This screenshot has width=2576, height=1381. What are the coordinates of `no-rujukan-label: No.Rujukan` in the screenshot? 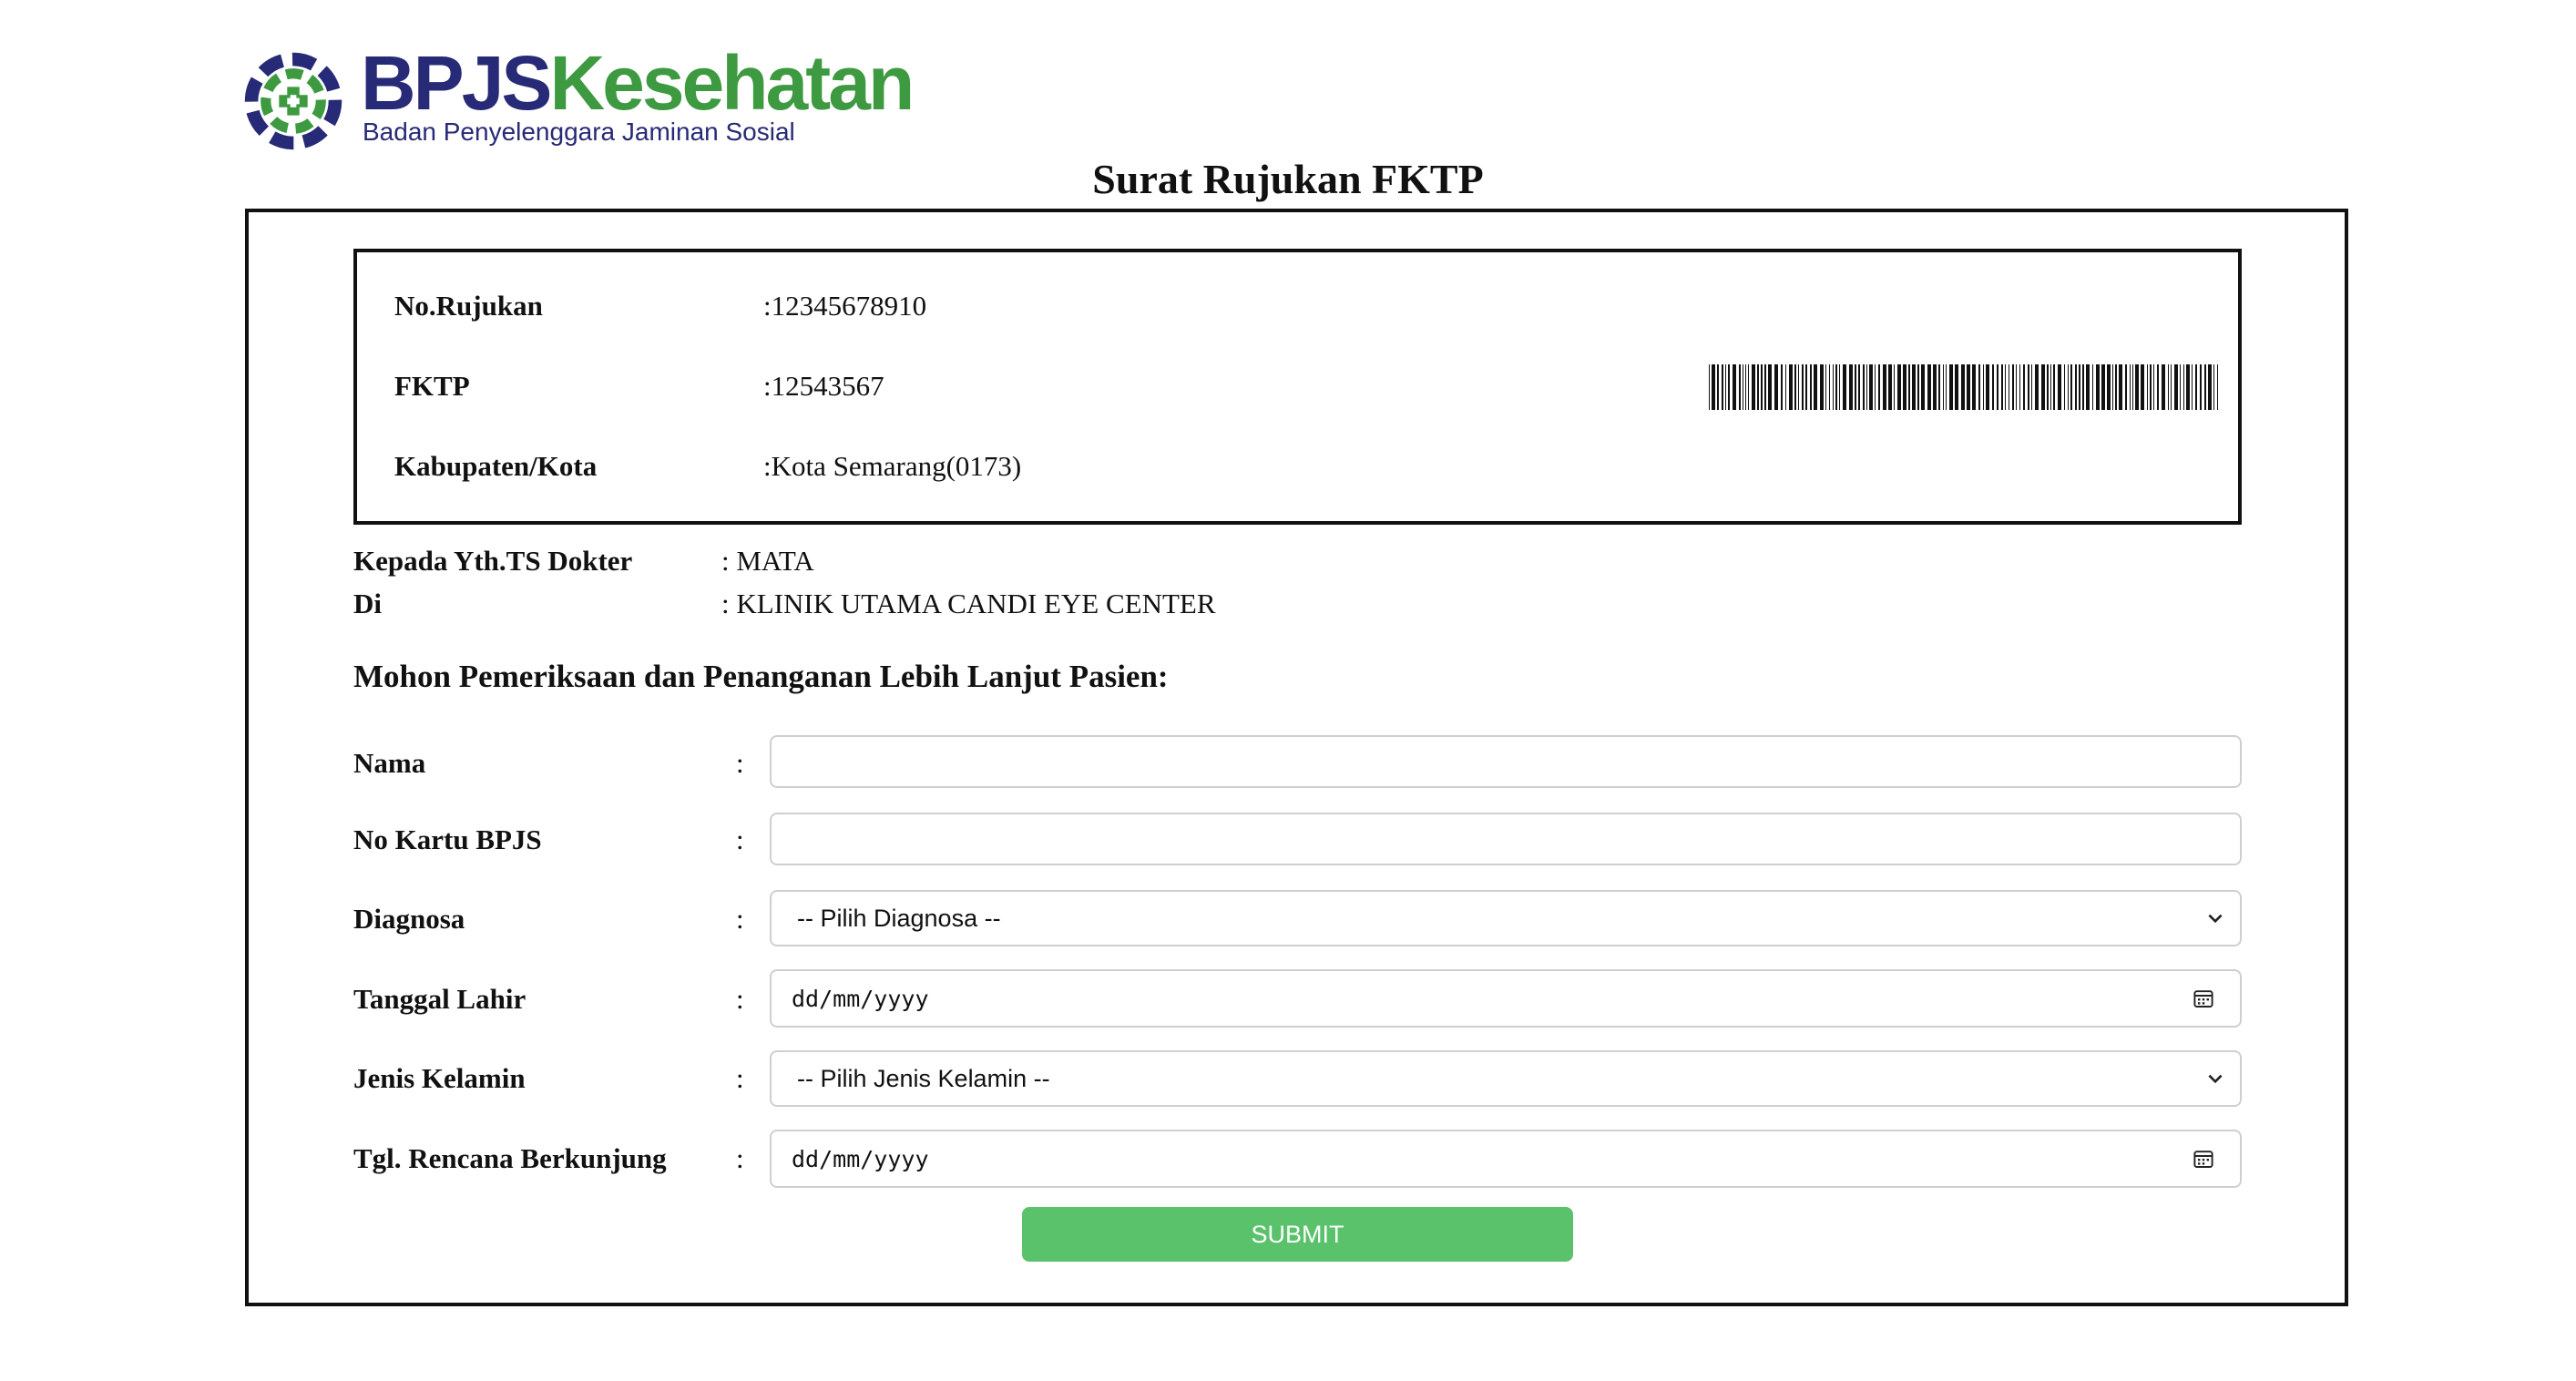 It's located at (468, 306).